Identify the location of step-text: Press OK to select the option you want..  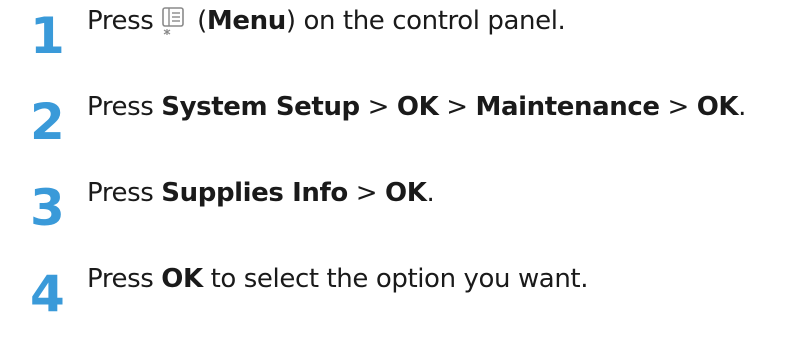
(337, 279).